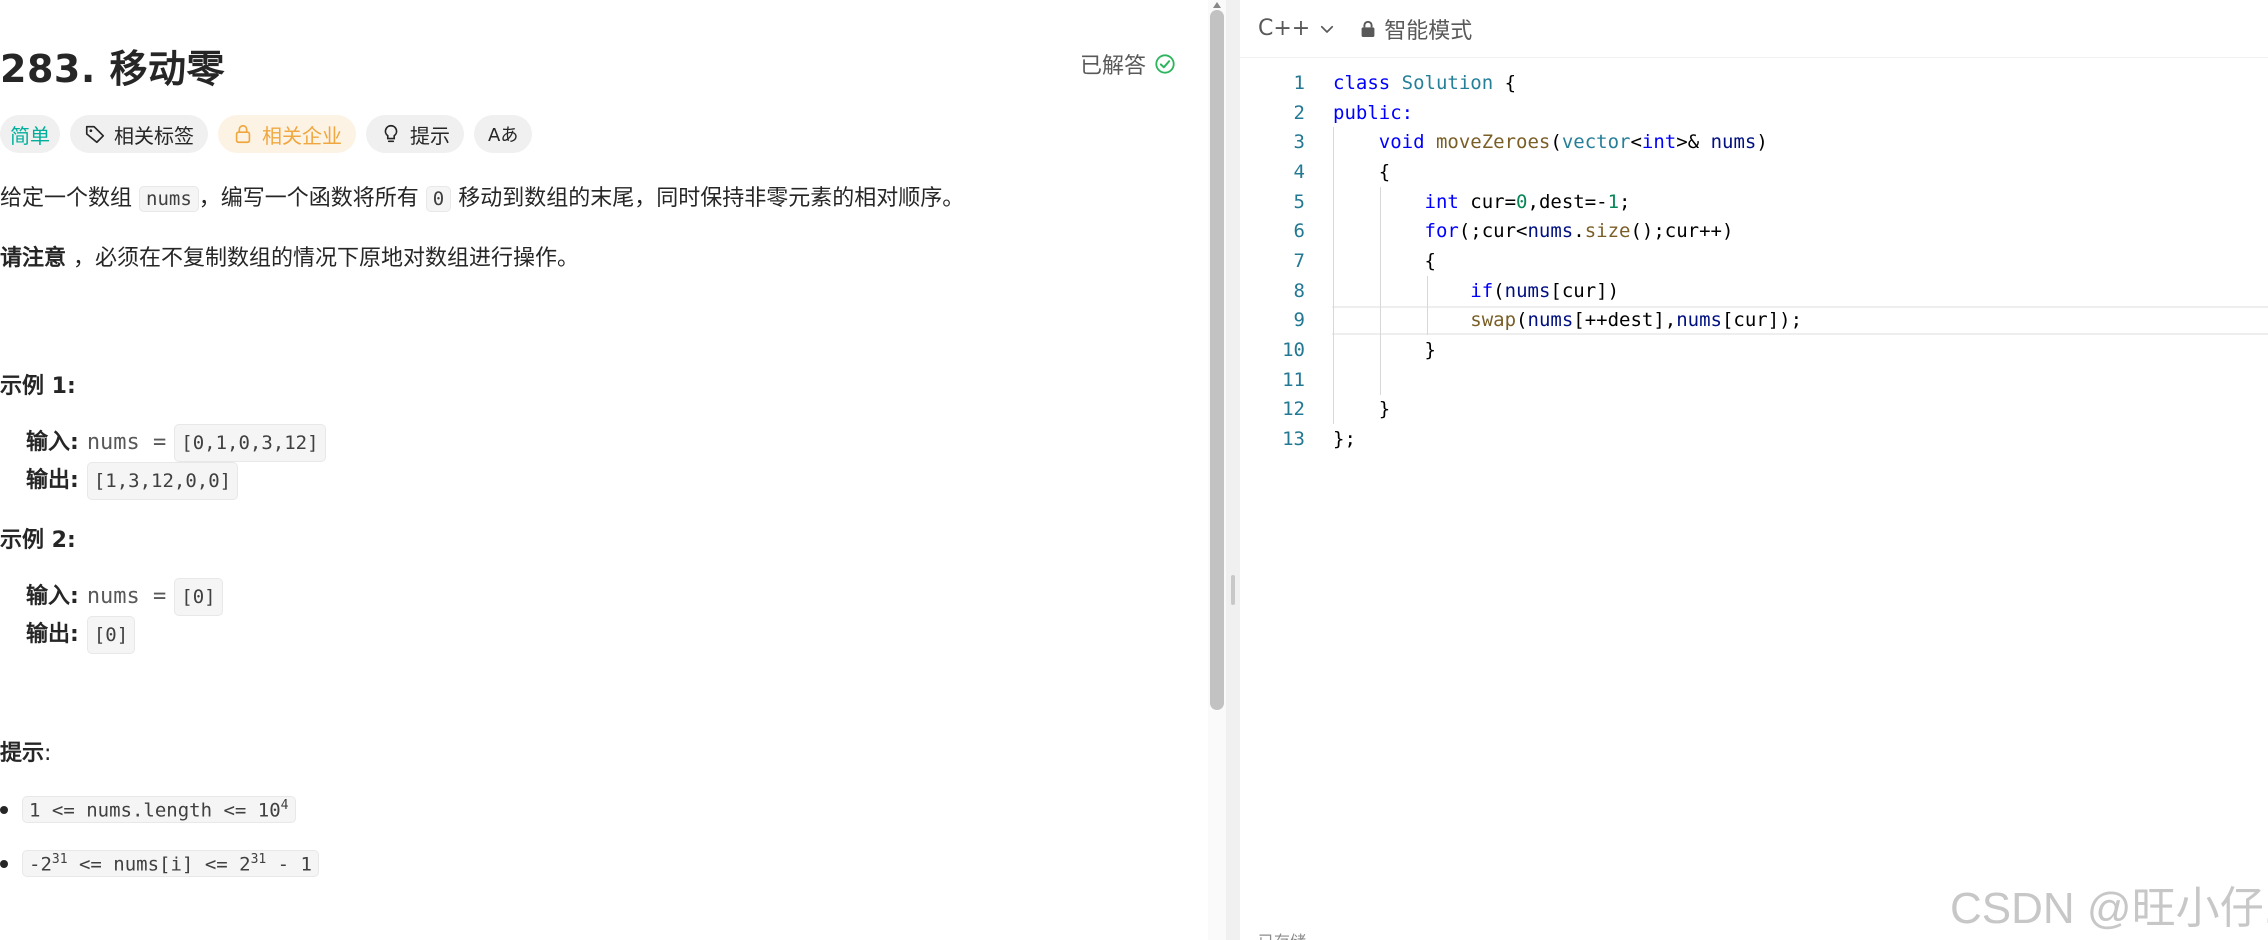 This screenshot has width=2268, height=940. I want to click on input-value: [0], so click(198, 597).